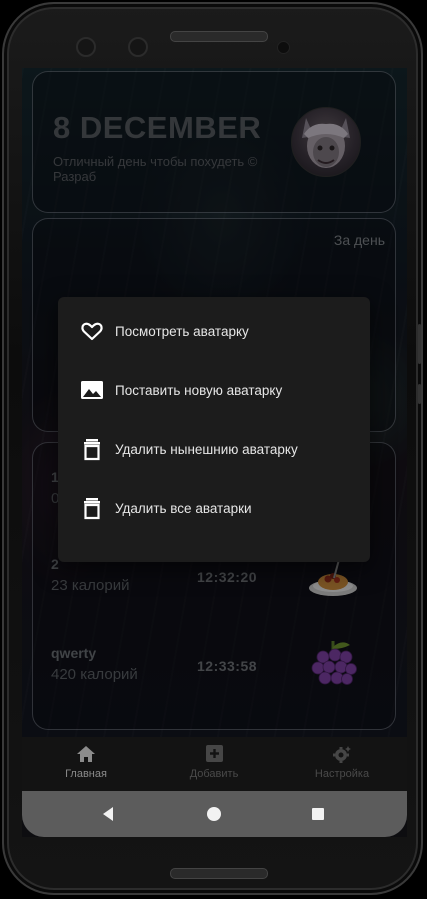 The height and width of the screenshot is (899, 427). I want to click on menu-item-set-avatar: Поставить новую аватарку, so click(214, 388).